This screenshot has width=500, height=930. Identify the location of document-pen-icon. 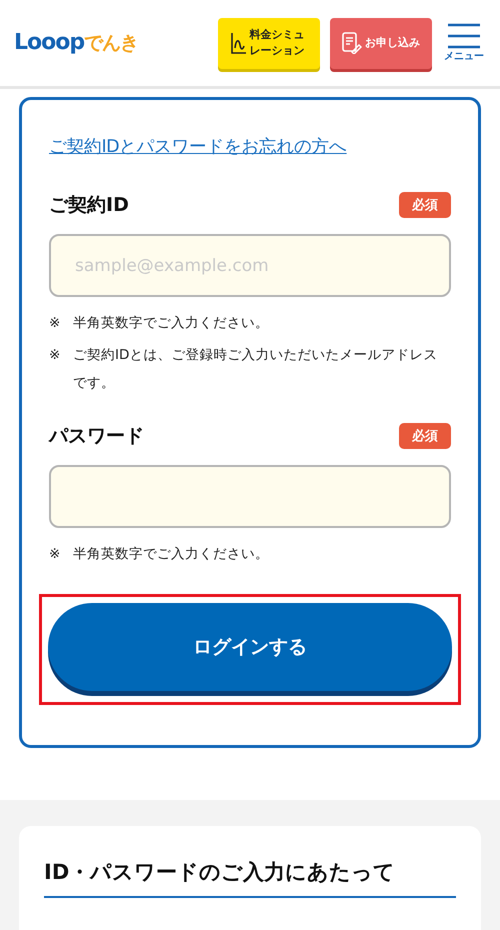
(352, 43).